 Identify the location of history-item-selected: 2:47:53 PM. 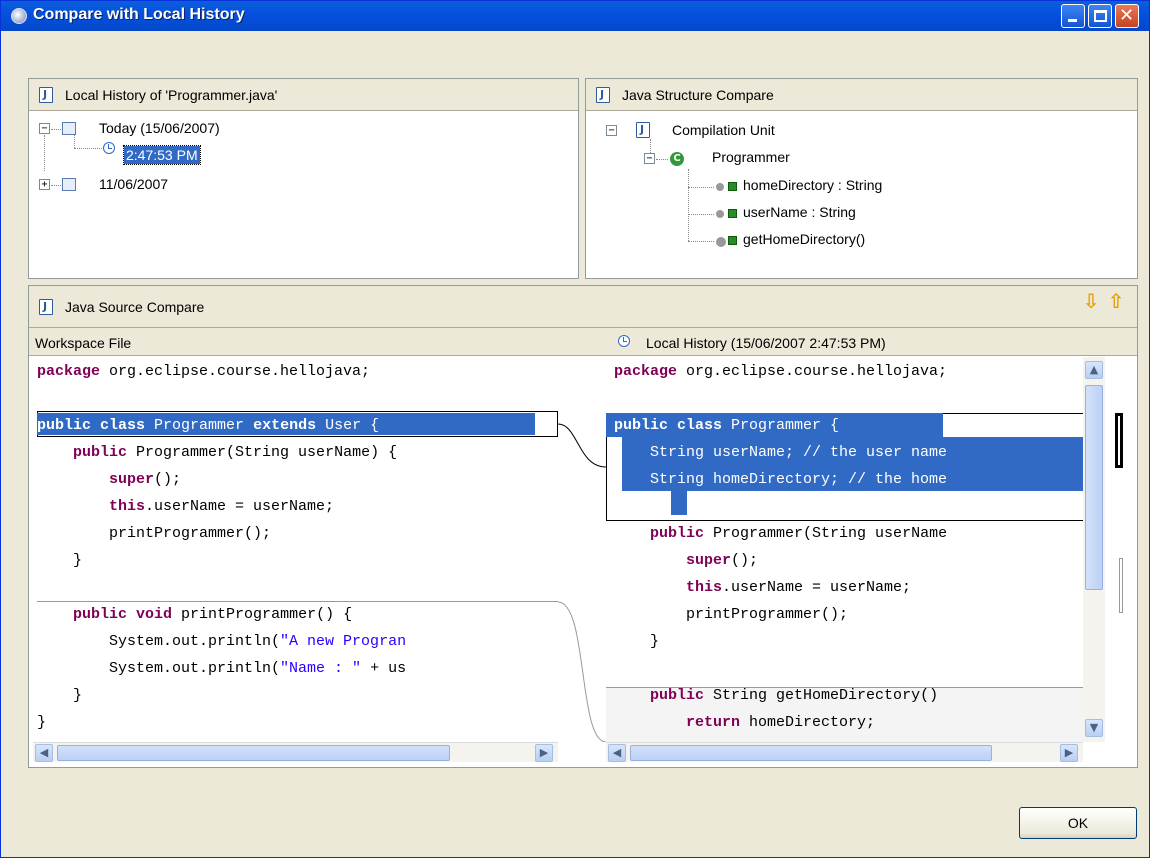
(162, 155).